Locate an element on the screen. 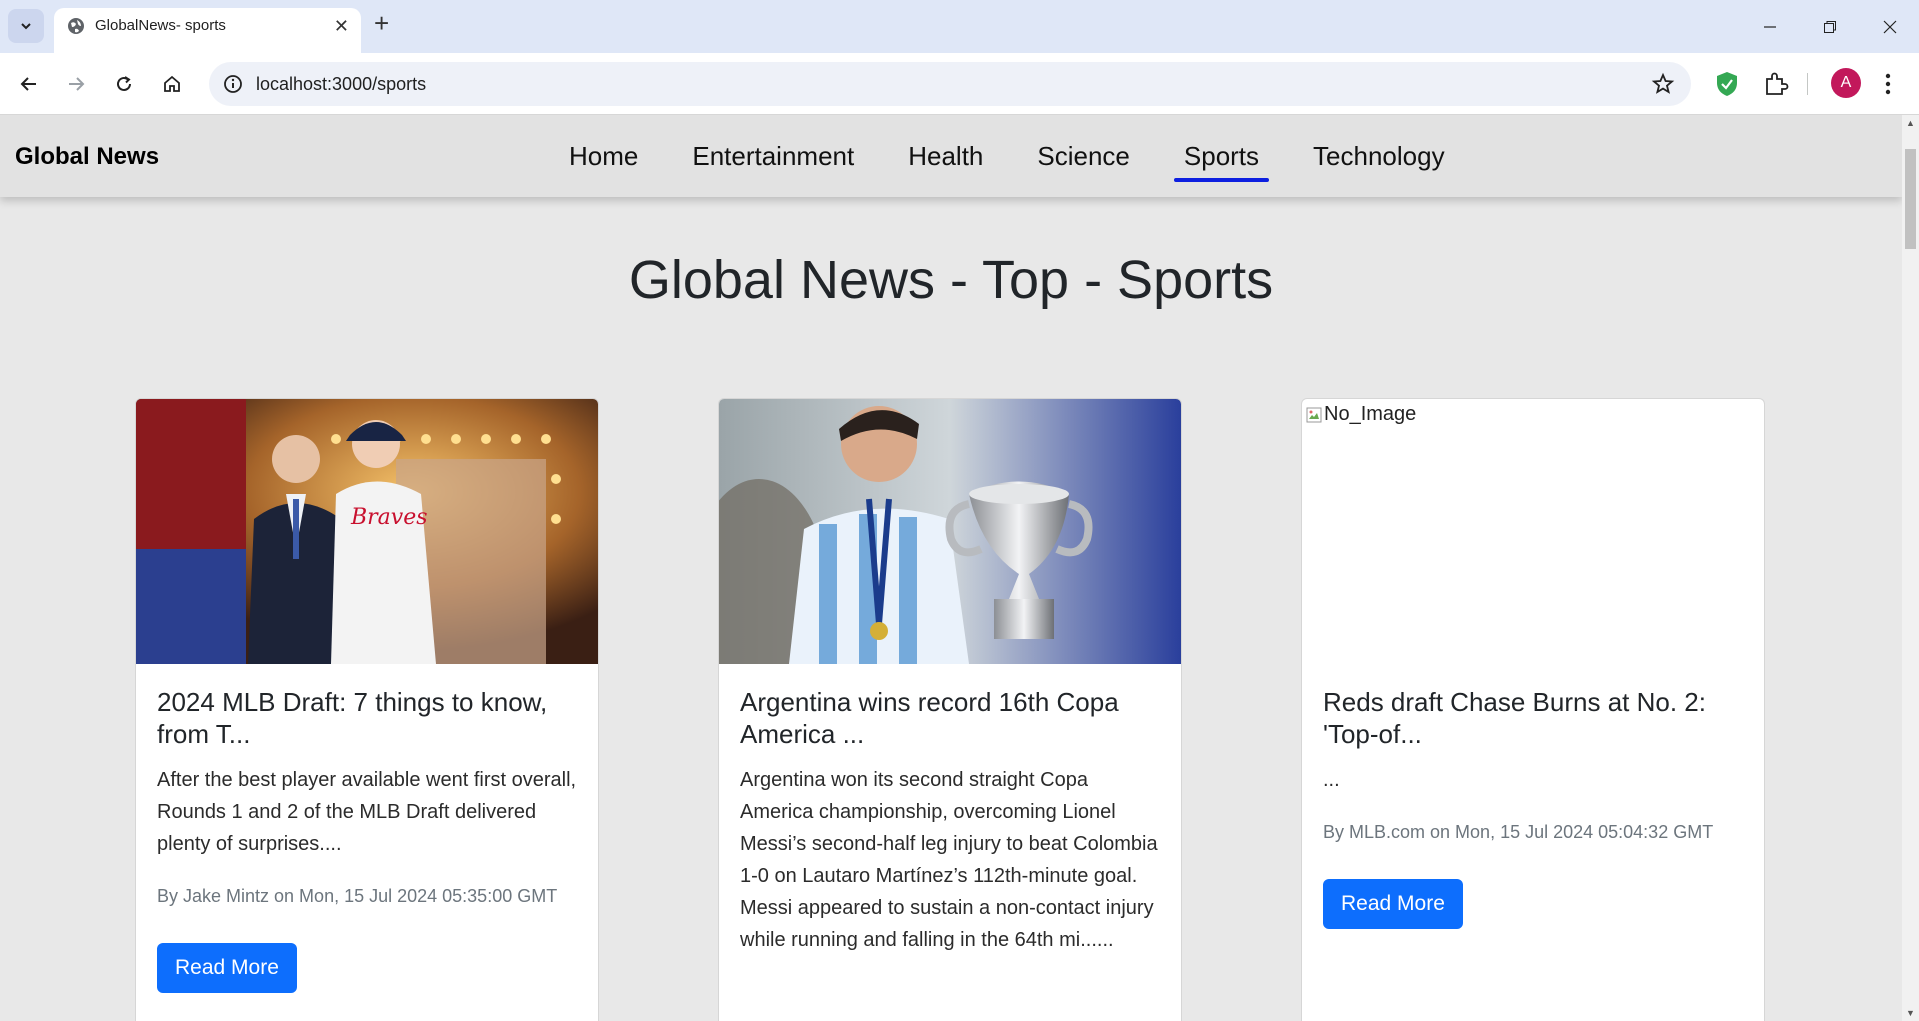  svg-text: Braves is located at coordinates (389, 517).